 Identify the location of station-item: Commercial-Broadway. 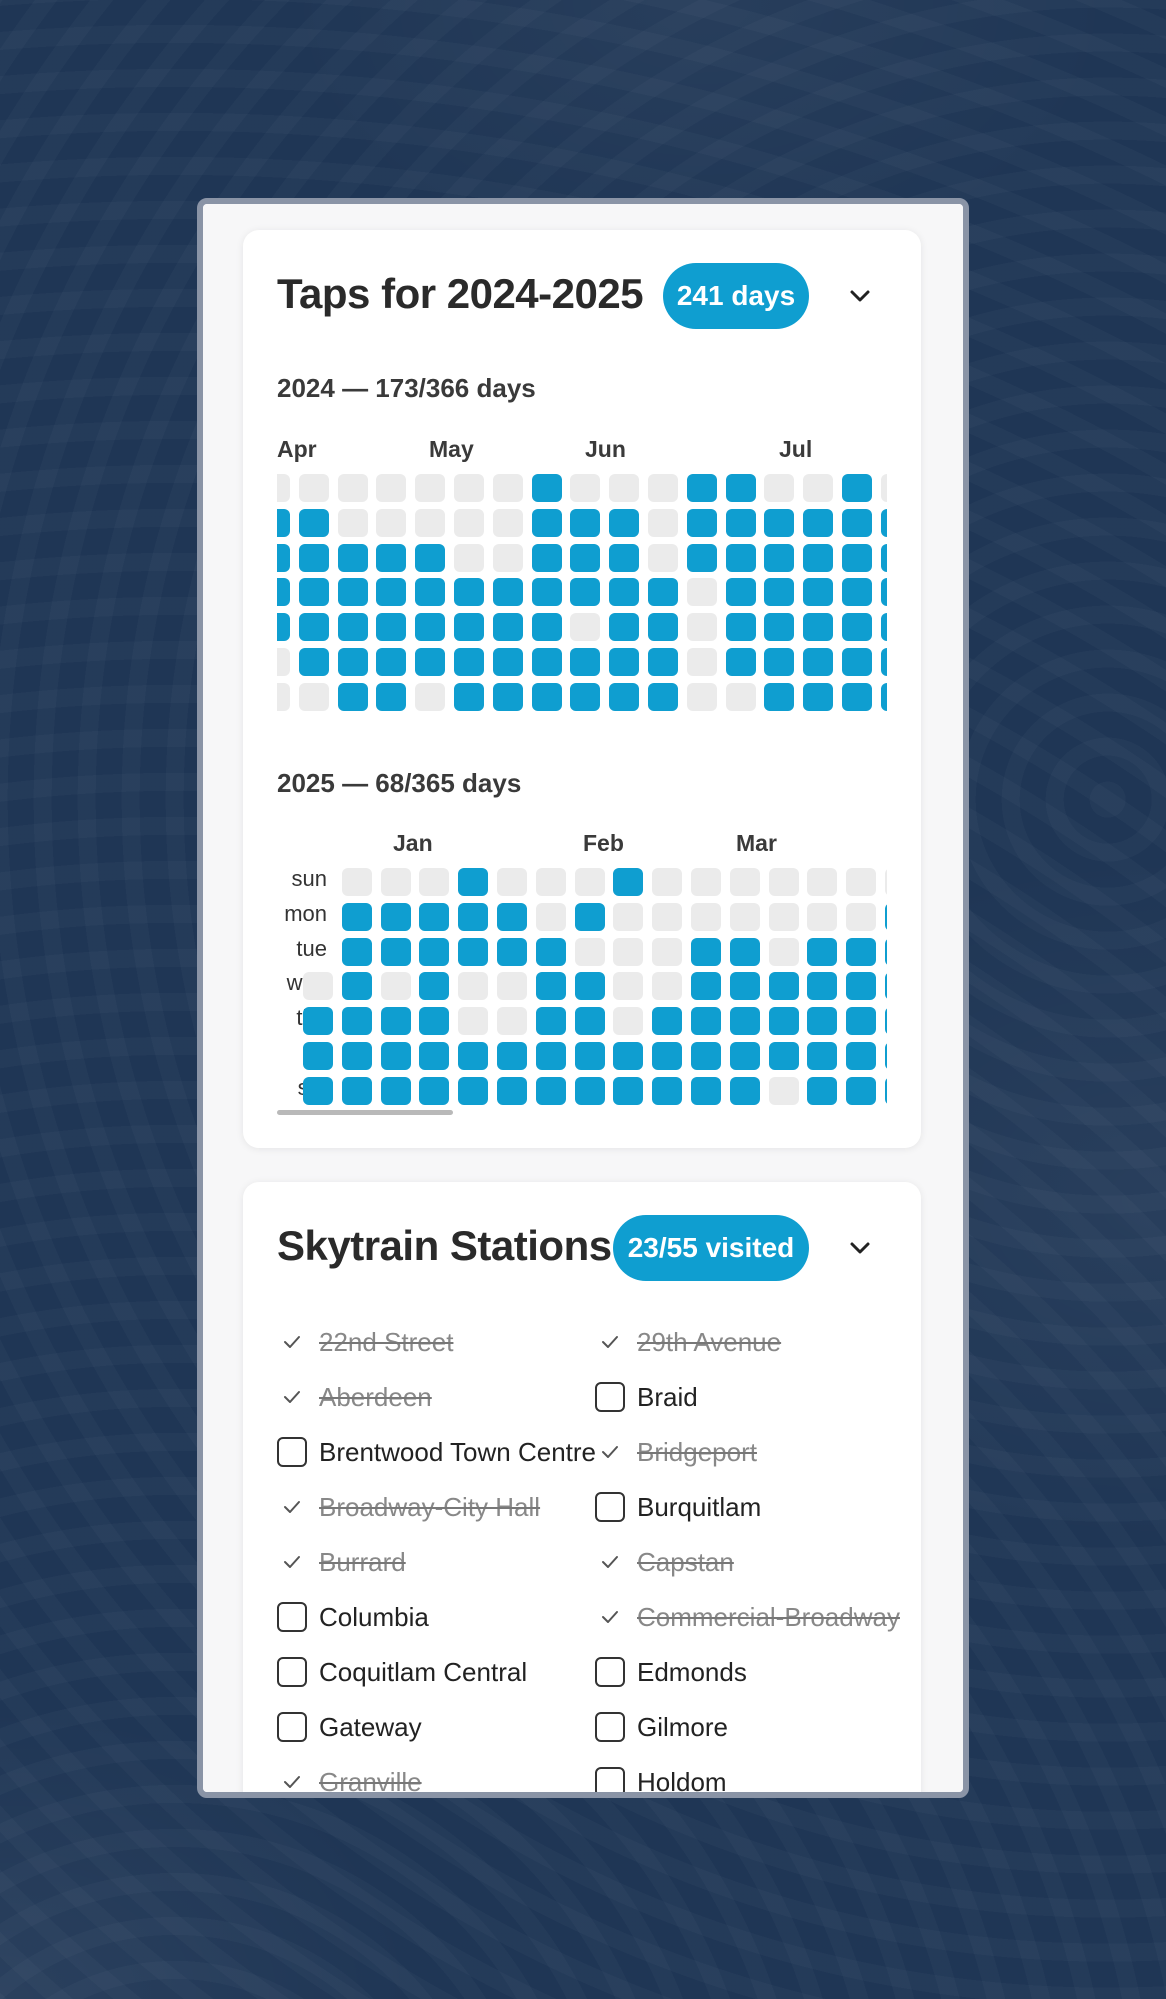
(747, 1617).